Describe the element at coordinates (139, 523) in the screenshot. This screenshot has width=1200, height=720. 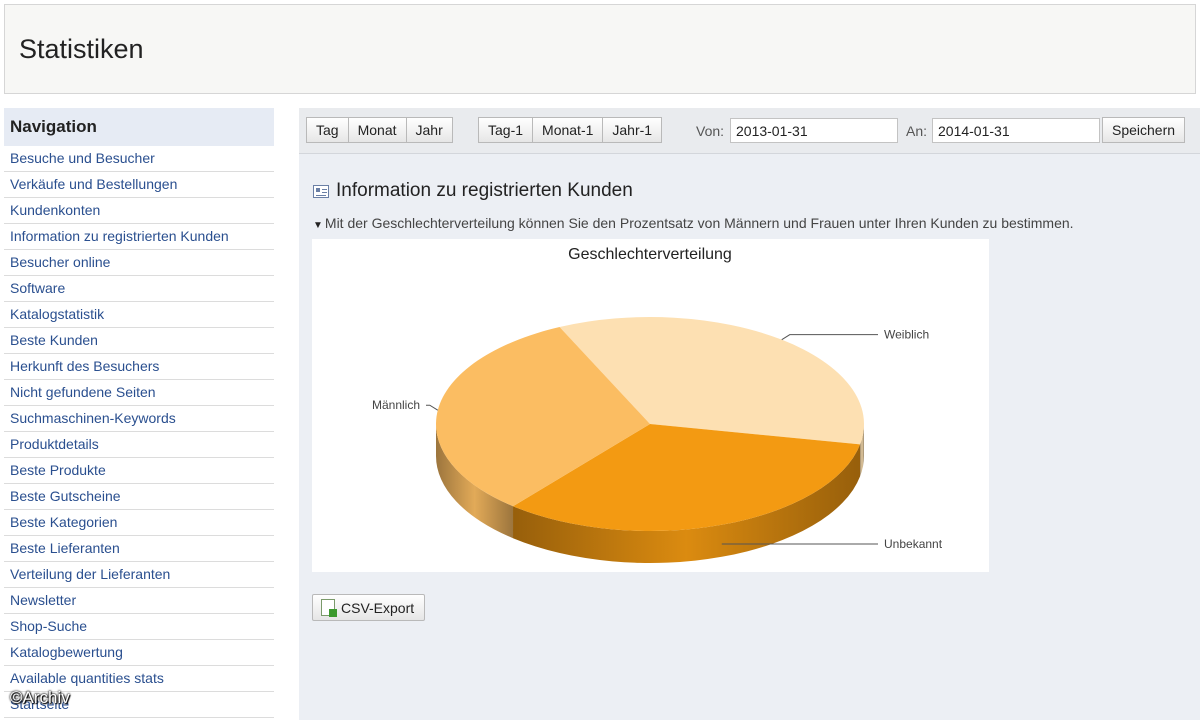
I see `sidebar-item-beste-kategorien: Beste Kategorien` at that location.